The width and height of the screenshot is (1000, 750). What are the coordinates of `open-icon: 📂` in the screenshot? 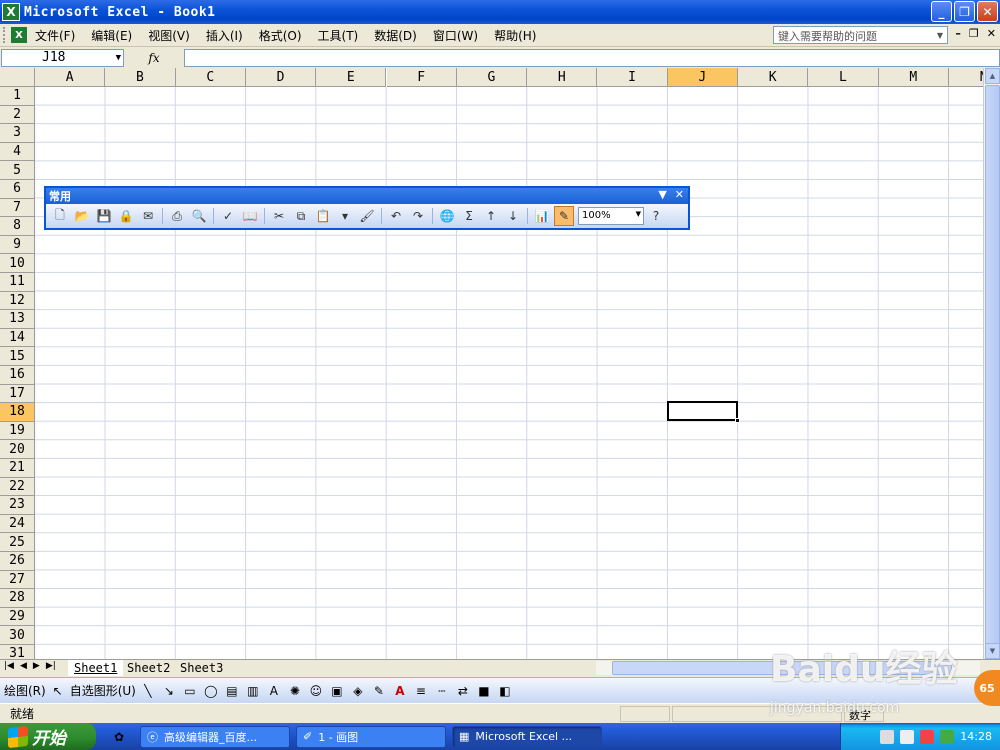 It's located at (82, 216).